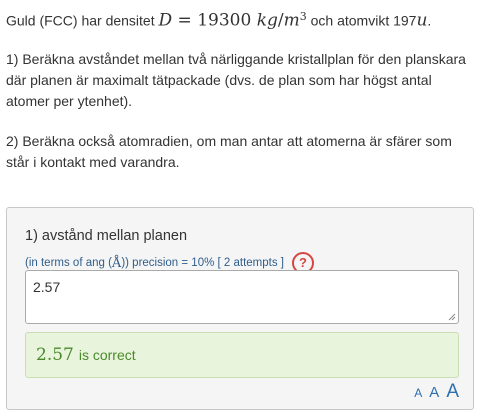 Image resolution: width=480 pixels, height=415 pixels. Describe the element at coordinates (303, 16) in the screenshot. I see `density-exponent: 3` at that location.